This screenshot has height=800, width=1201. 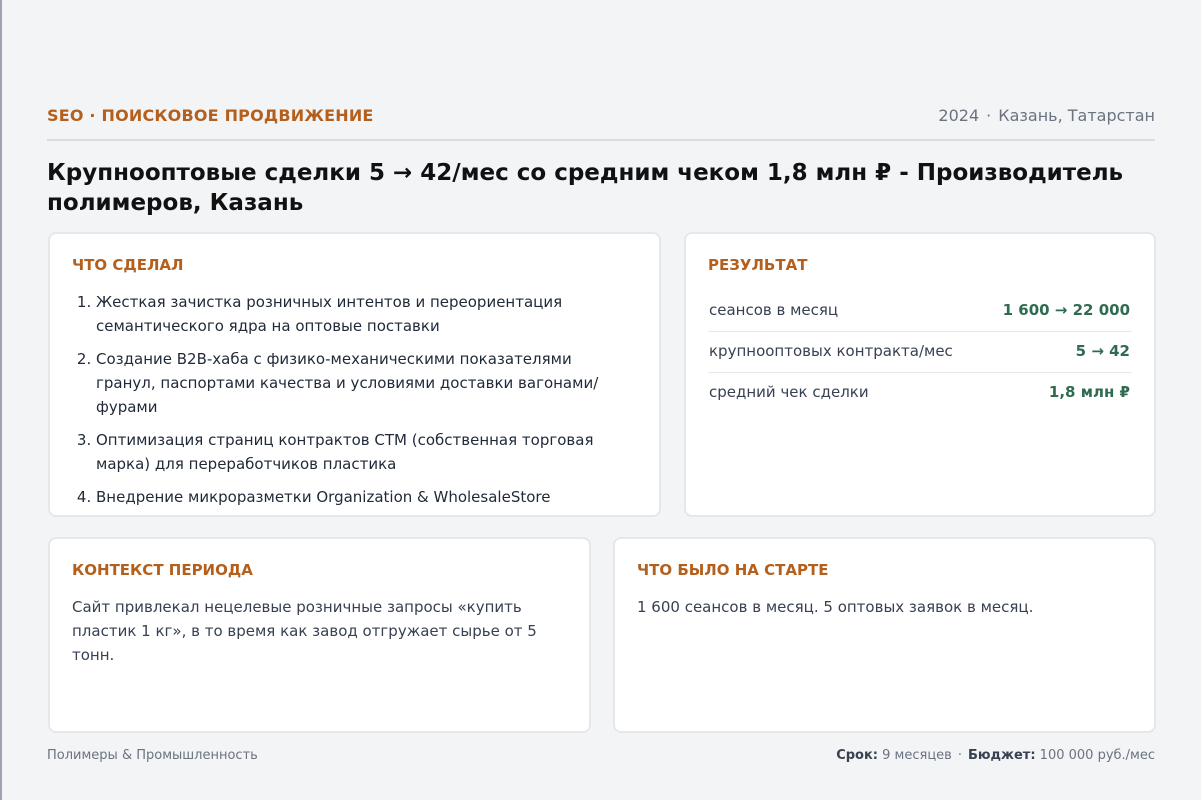 I want to click on metric-value: 1 600 → 22 000, so click(x=1066, y=310).